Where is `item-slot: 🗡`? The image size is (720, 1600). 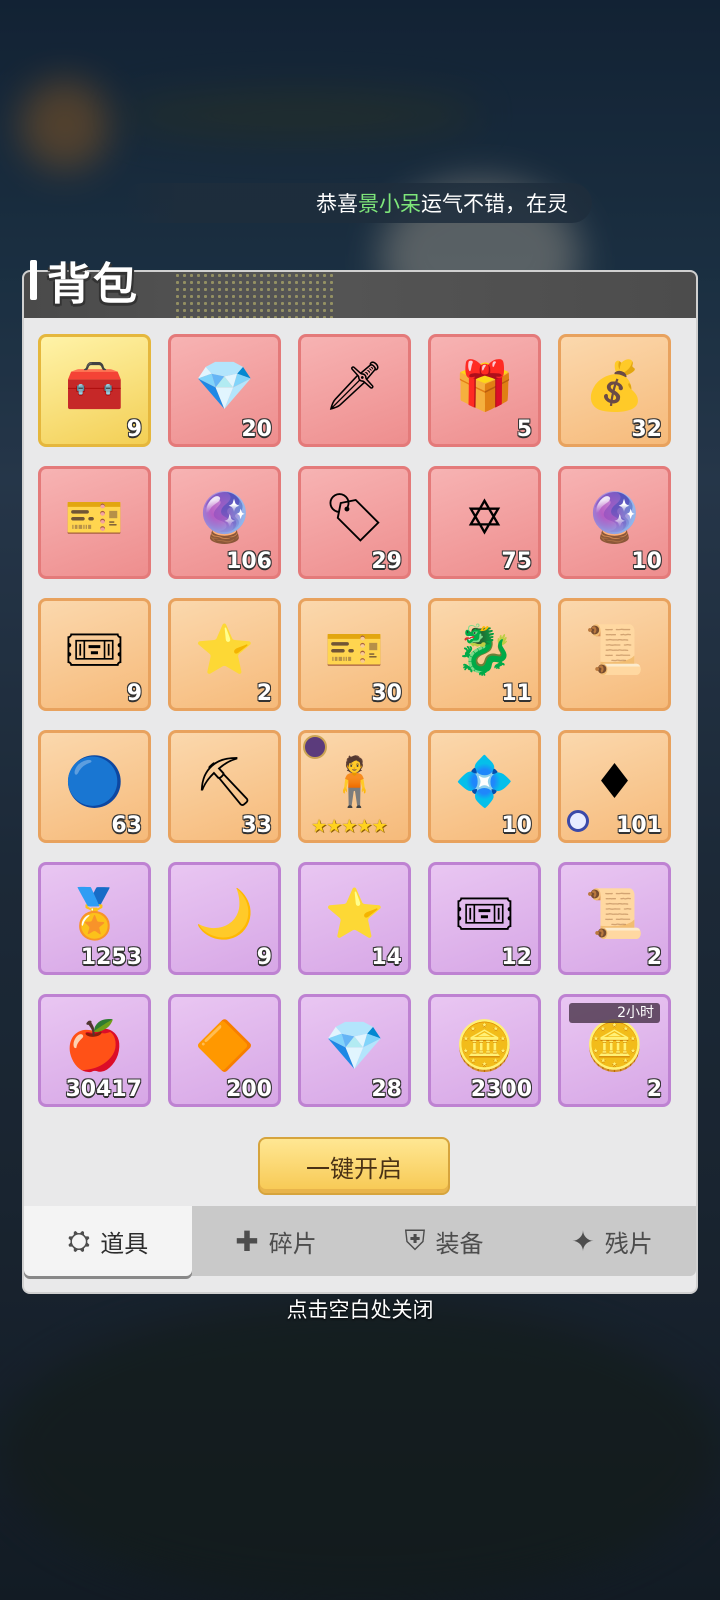
item-slot: 🗡 is located at coordinates (354, 390).